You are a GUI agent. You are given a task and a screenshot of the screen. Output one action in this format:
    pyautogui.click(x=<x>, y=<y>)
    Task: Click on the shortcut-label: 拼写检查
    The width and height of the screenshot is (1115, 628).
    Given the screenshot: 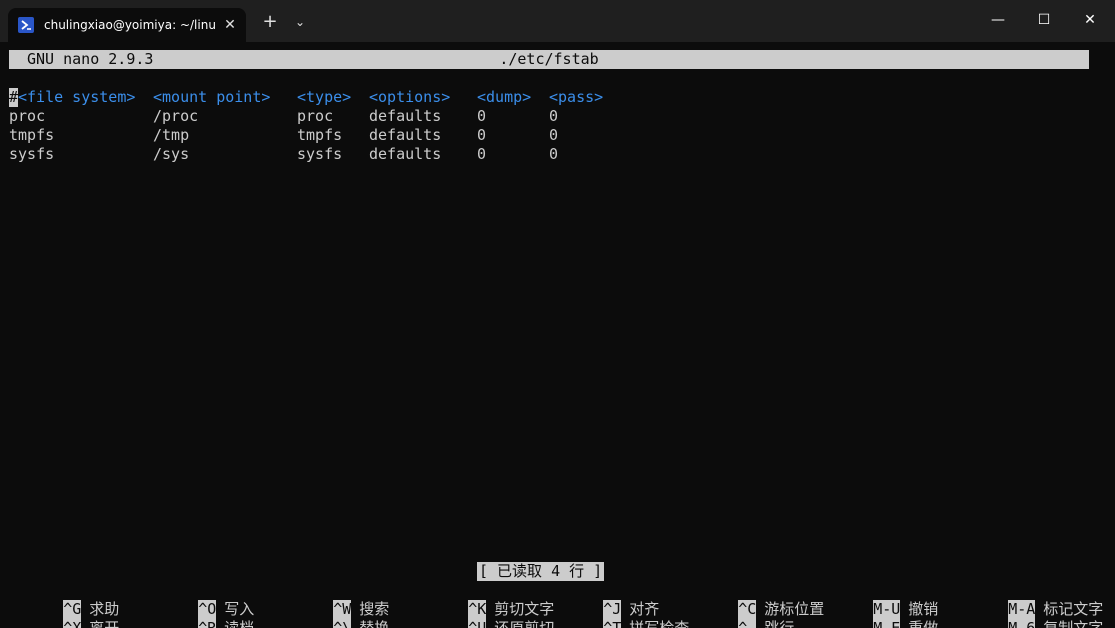 What is the action you would take?
    pyautogui.click(x=659, y=623)
    